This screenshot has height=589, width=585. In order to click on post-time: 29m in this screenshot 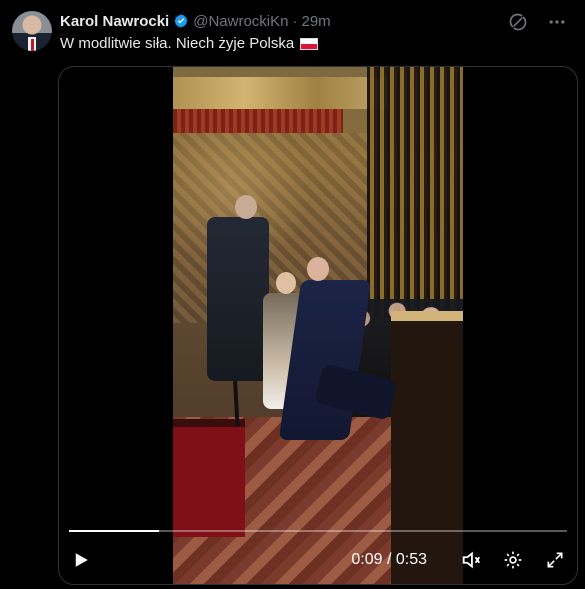, I will do `click(315, 21)`.